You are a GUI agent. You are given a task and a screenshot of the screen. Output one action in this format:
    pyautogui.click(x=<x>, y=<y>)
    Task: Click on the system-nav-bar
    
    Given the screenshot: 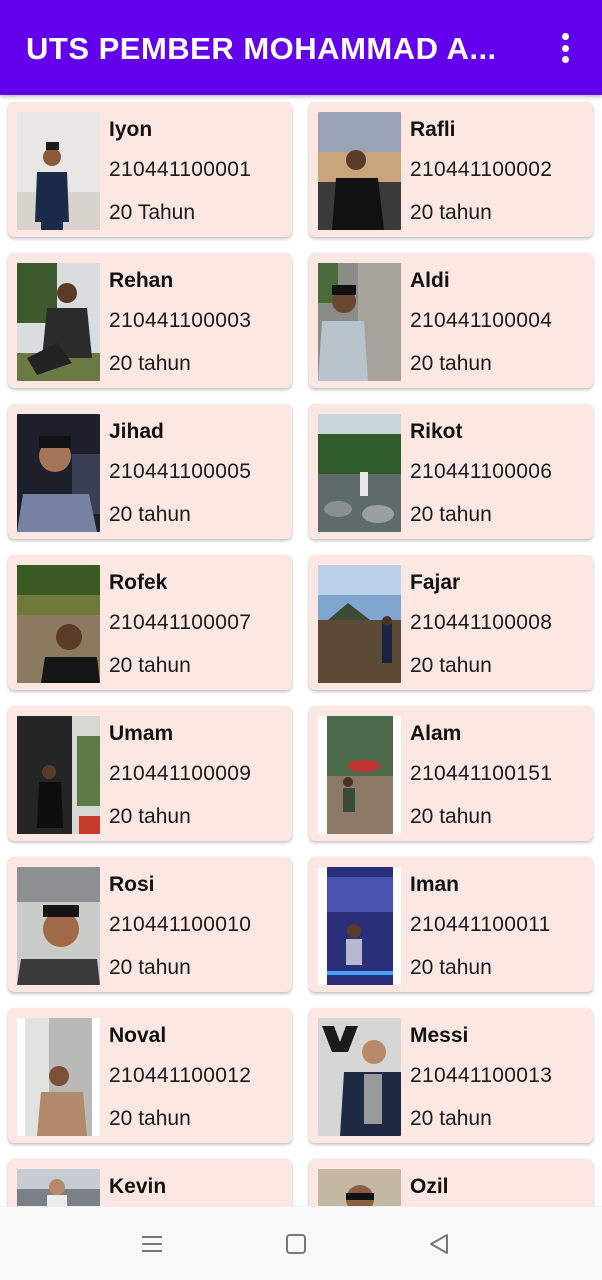 What is the action you would take?
    pyautogui.click(x=301, y=1243)
    